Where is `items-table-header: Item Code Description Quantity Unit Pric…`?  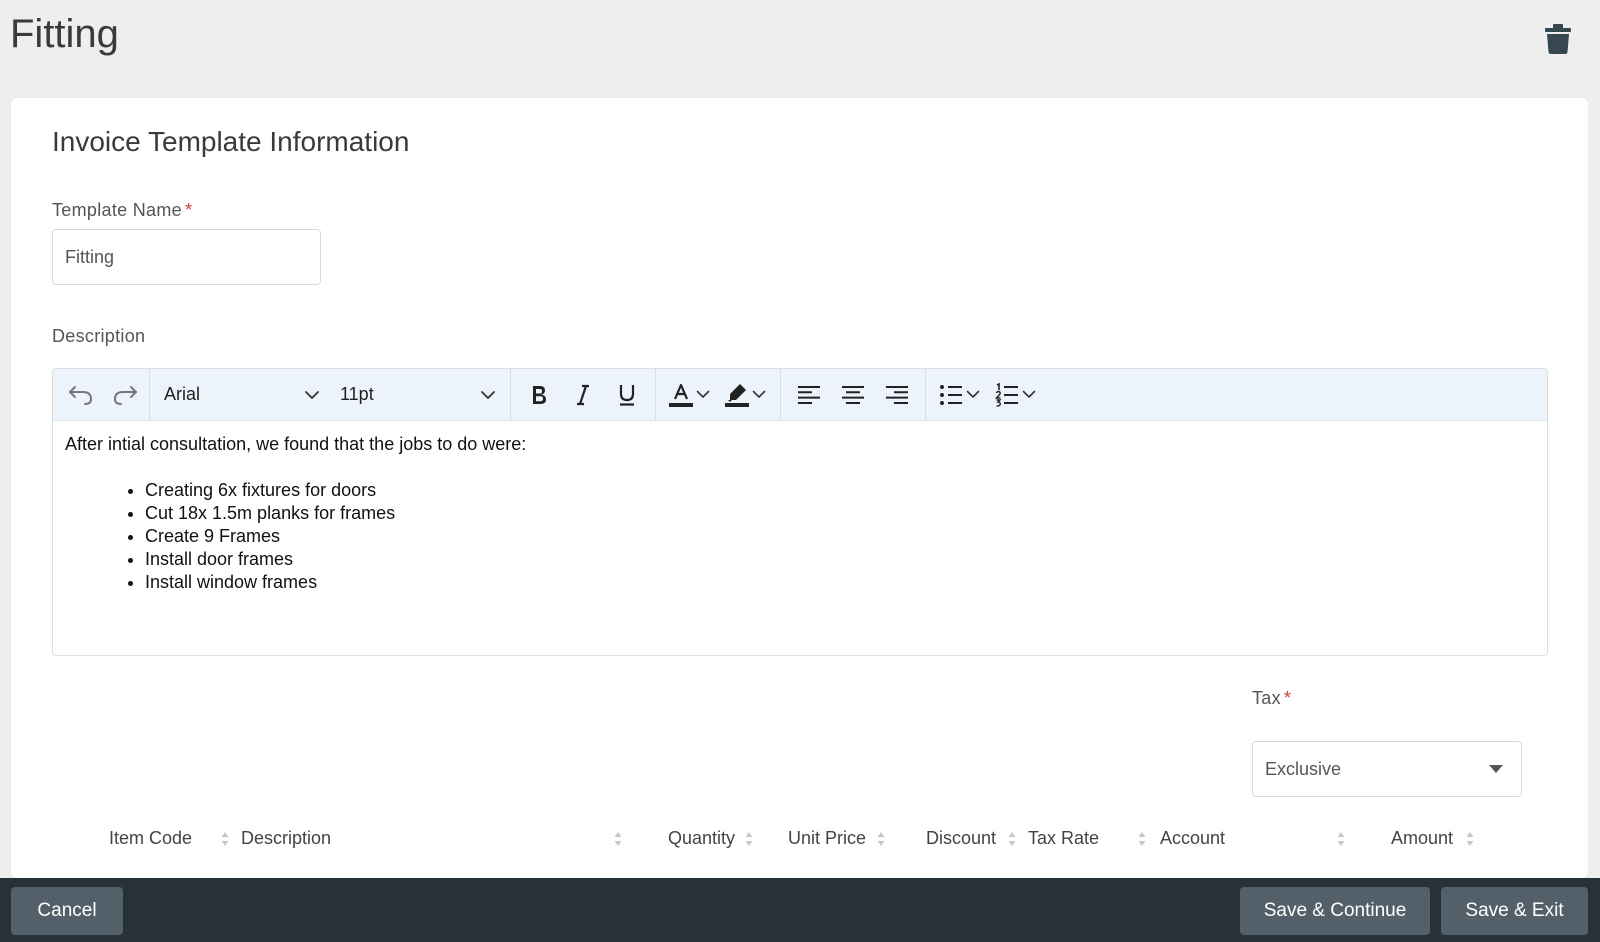
items-table-header: Item Code Description Quantity Unit Pric… is located at coordinates (799, 838).